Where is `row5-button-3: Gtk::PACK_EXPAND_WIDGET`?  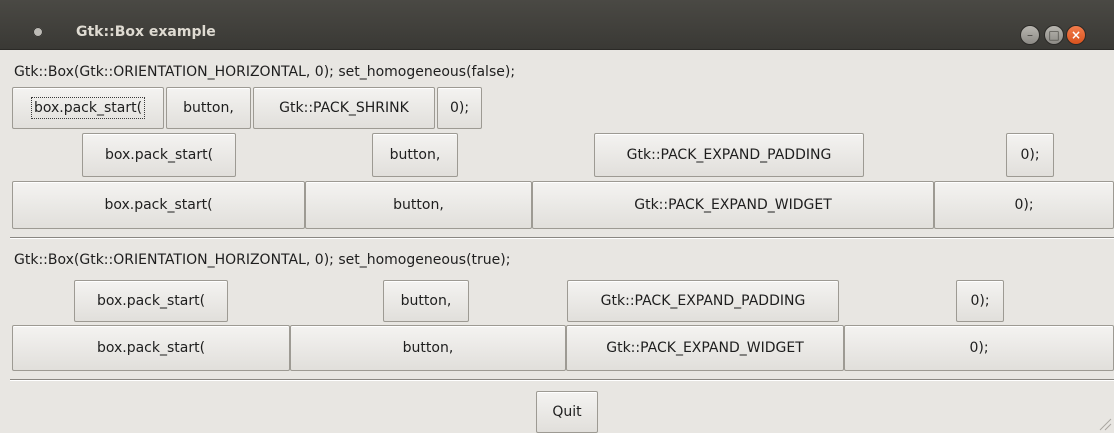
row5-button-3: Gtk::PACK_EXPAND_WIDGET is located at coordinates (705, 348).